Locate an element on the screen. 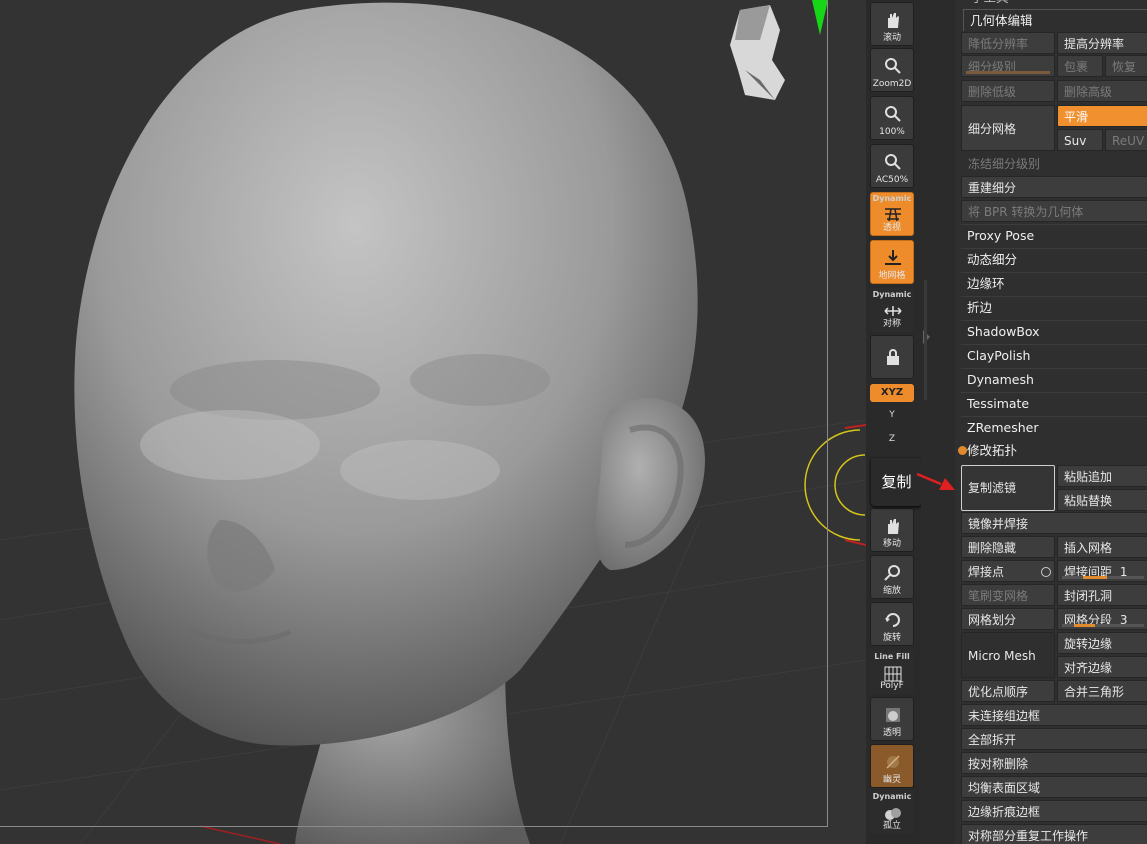 This screenshot has width=1147, height=844. local-button is located at coordinates (892, 357).